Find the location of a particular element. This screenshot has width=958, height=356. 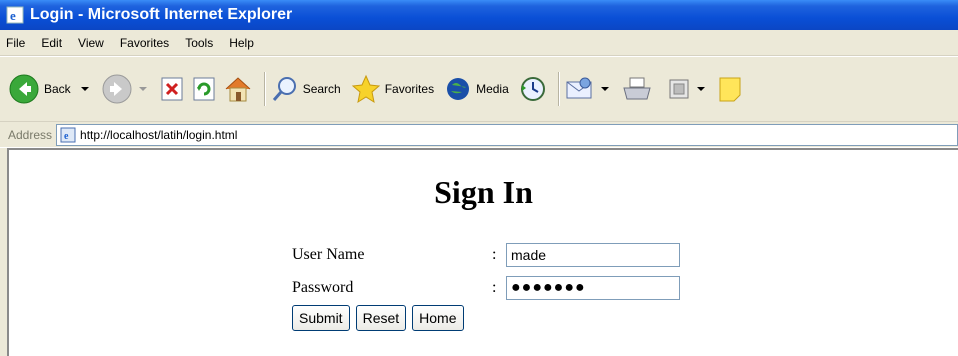

page-icon: e is located at coordinates (68, 134).